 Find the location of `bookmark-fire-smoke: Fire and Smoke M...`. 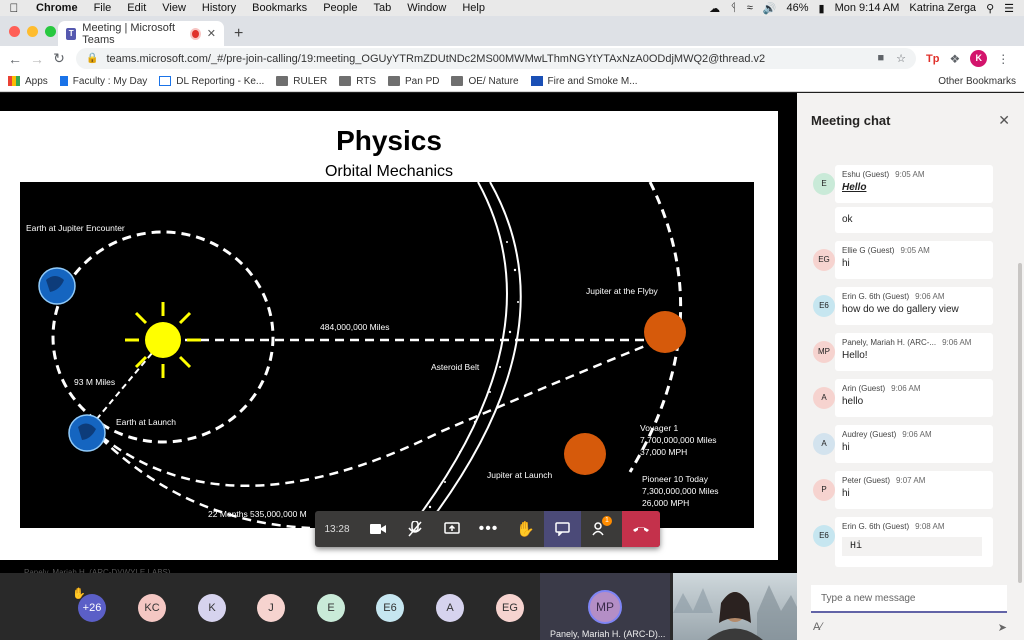

bookmark-fire-smoke: Fire and Smoke M... is located at coordinates (584, 81).